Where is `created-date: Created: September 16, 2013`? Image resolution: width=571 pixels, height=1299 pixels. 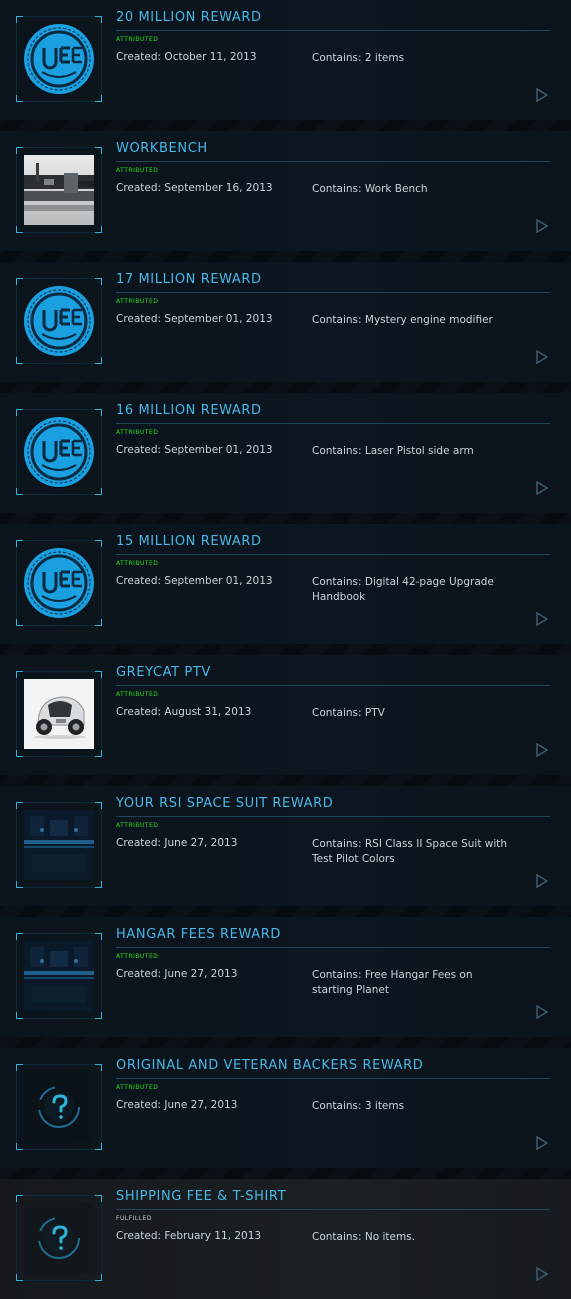 created-date: Created: September 16, 2013 is located at coordinates (194, 188).